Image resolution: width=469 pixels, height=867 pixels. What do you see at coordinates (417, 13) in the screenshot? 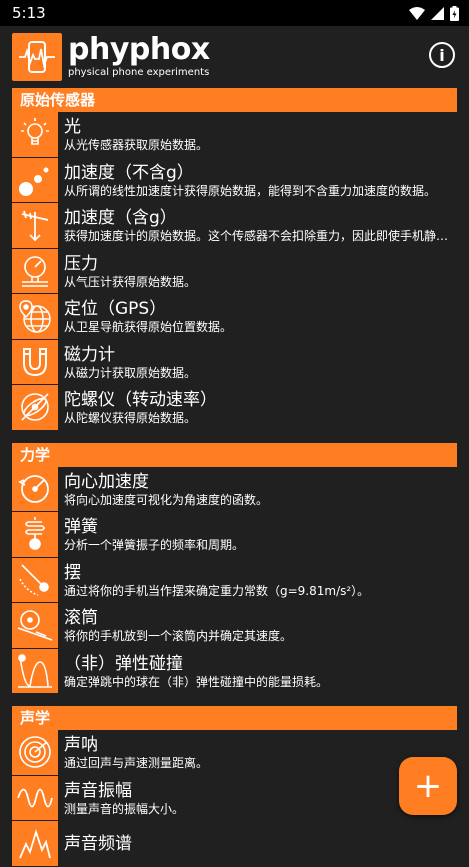
I see `wifi-icon` at bounding box center [417, 13].